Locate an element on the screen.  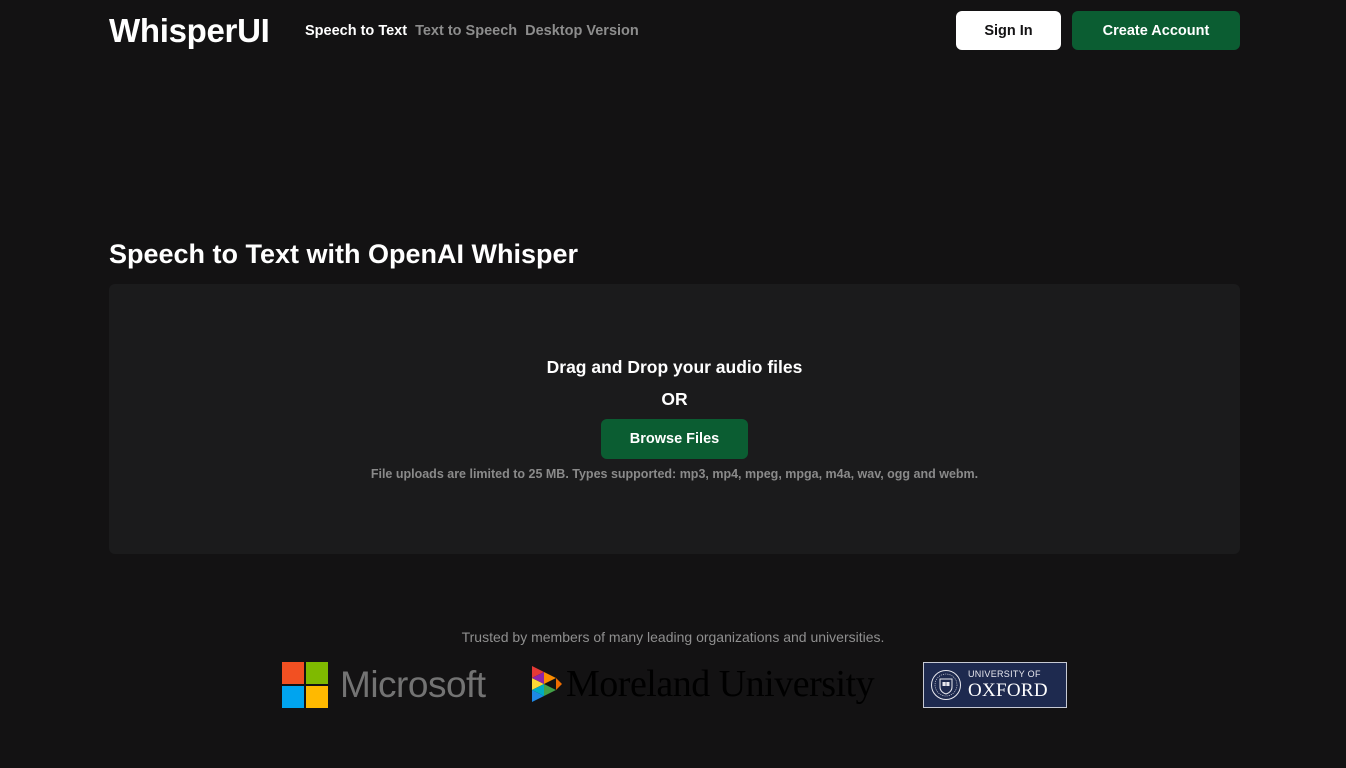
dropzone-title: Drag and Drop your audio files is located at coordinates (674, 367).